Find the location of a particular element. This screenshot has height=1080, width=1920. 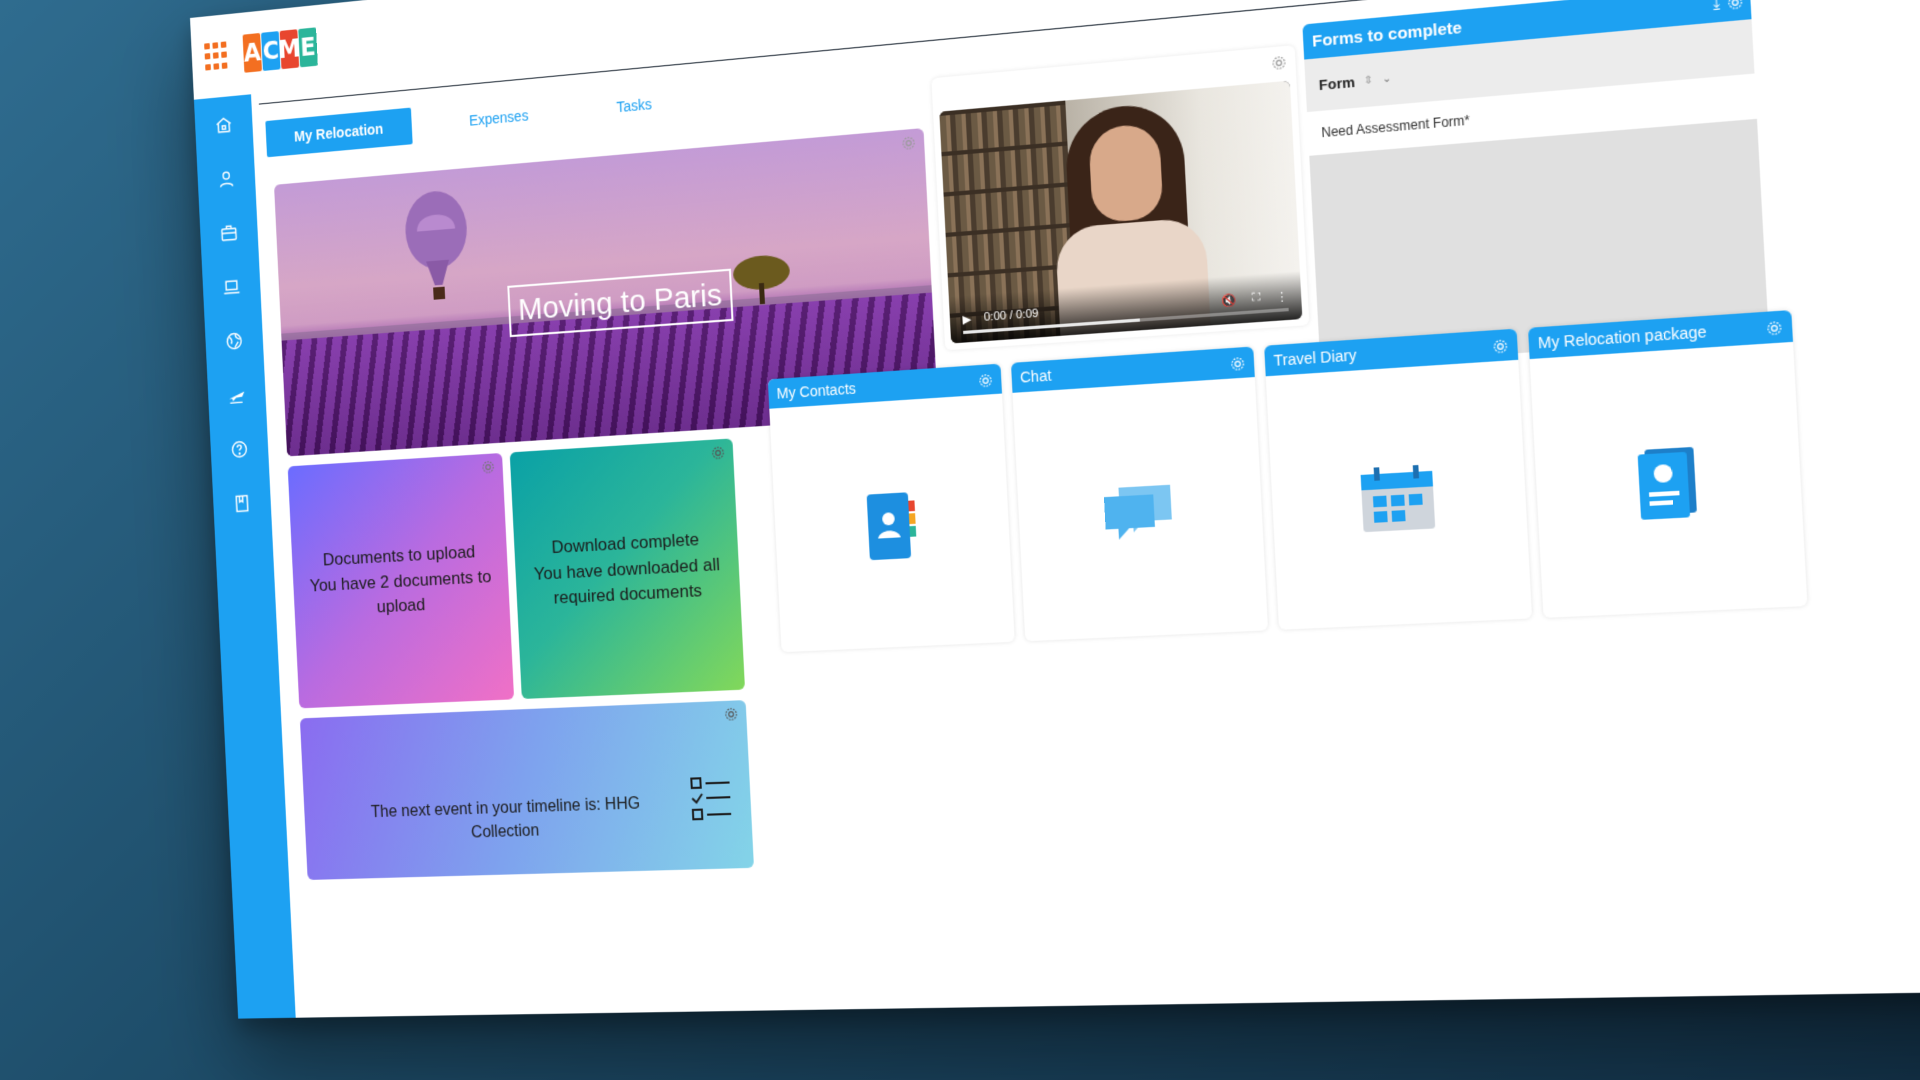

chat-bubbles-icon is located at coordinates (1138, 512).